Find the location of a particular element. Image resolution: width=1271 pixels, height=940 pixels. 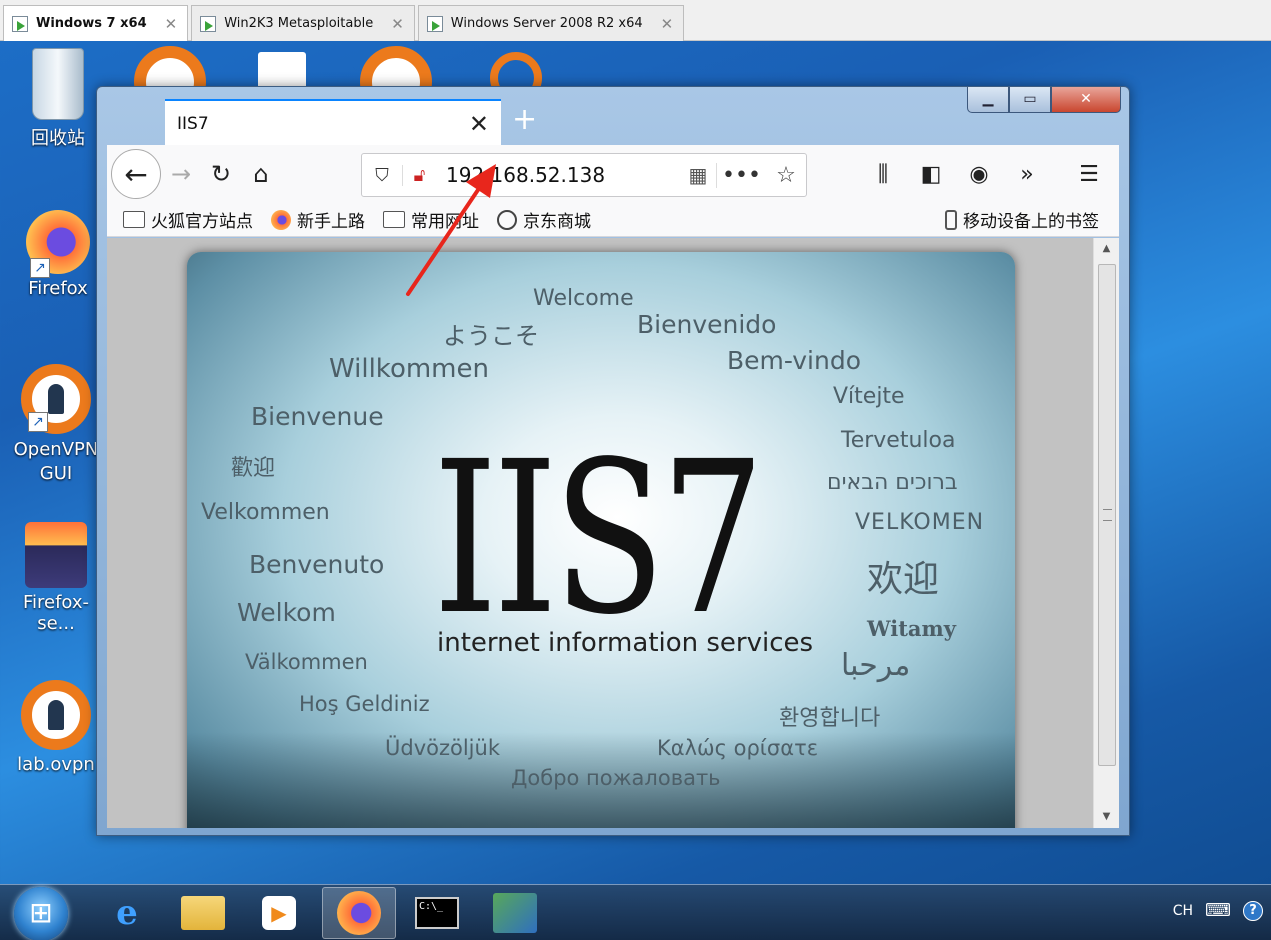

annotation-arrow is located at coordinates (451, 230).